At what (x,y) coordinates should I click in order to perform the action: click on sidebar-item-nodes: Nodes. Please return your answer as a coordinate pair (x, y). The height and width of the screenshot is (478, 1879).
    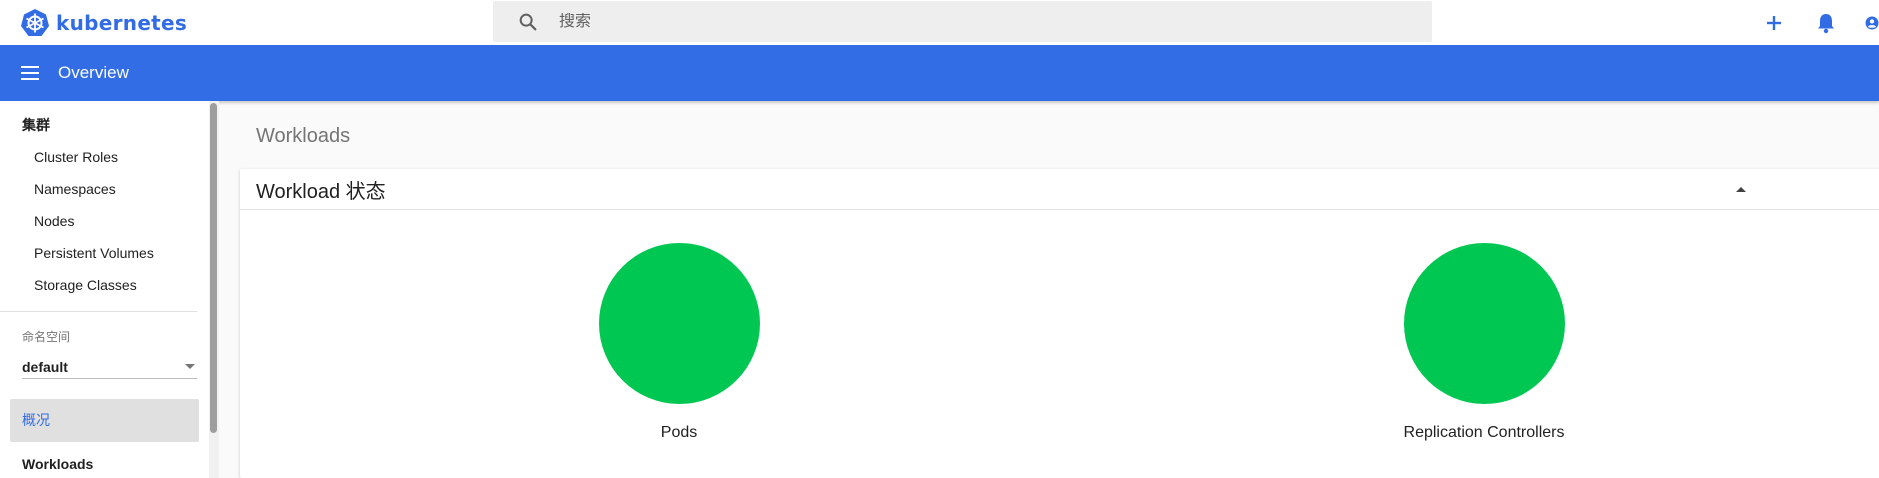
    Looking at the image, I should click on (104, 221).